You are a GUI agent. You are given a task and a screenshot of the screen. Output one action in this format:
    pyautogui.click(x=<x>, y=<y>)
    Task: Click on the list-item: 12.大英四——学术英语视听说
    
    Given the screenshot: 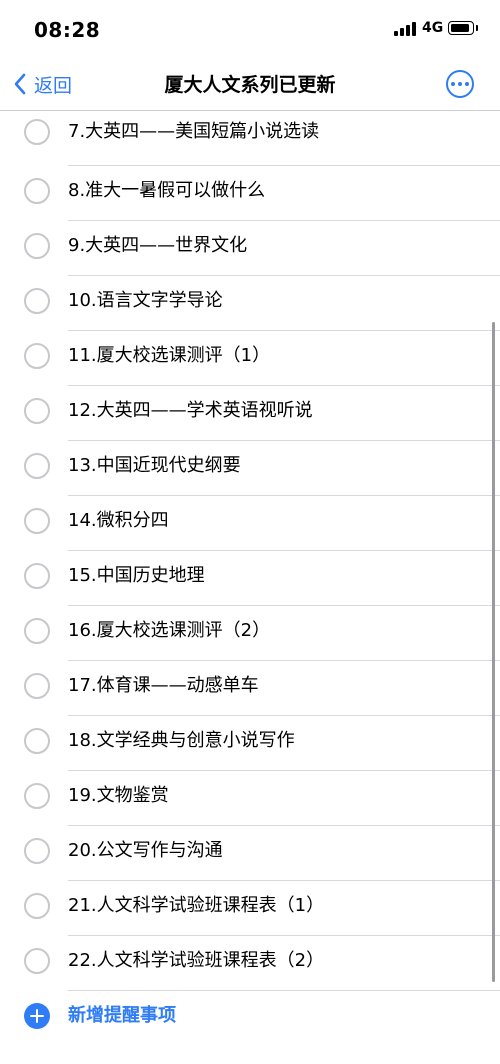 What is the action you would take?
    pyautogui.click(x=250, y=413)
    